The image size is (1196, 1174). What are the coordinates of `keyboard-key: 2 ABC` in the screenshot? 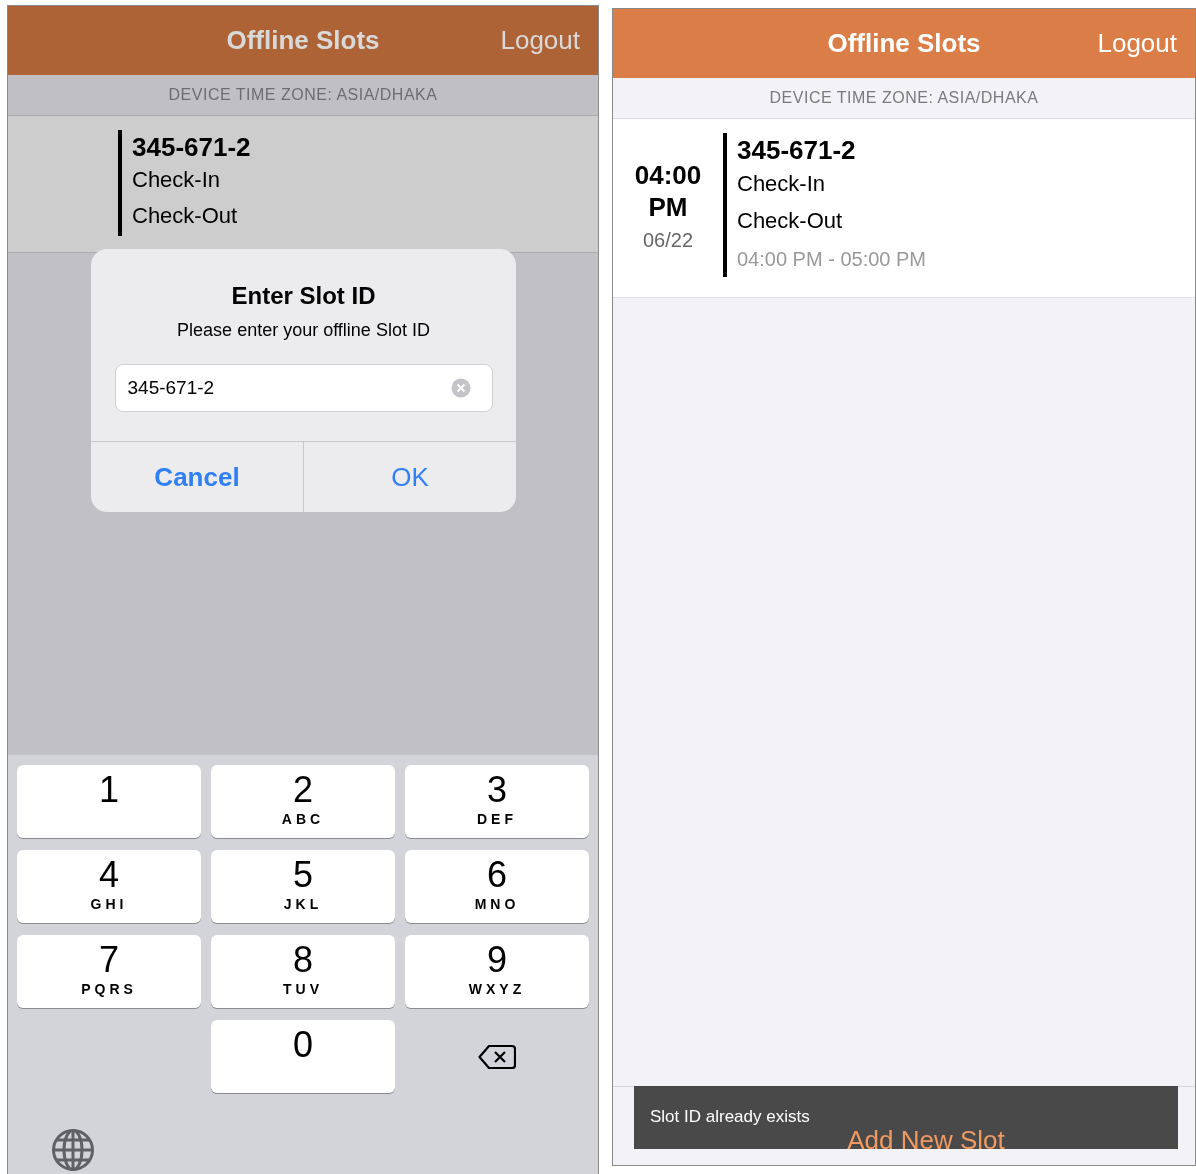 It's located at (303, 801).